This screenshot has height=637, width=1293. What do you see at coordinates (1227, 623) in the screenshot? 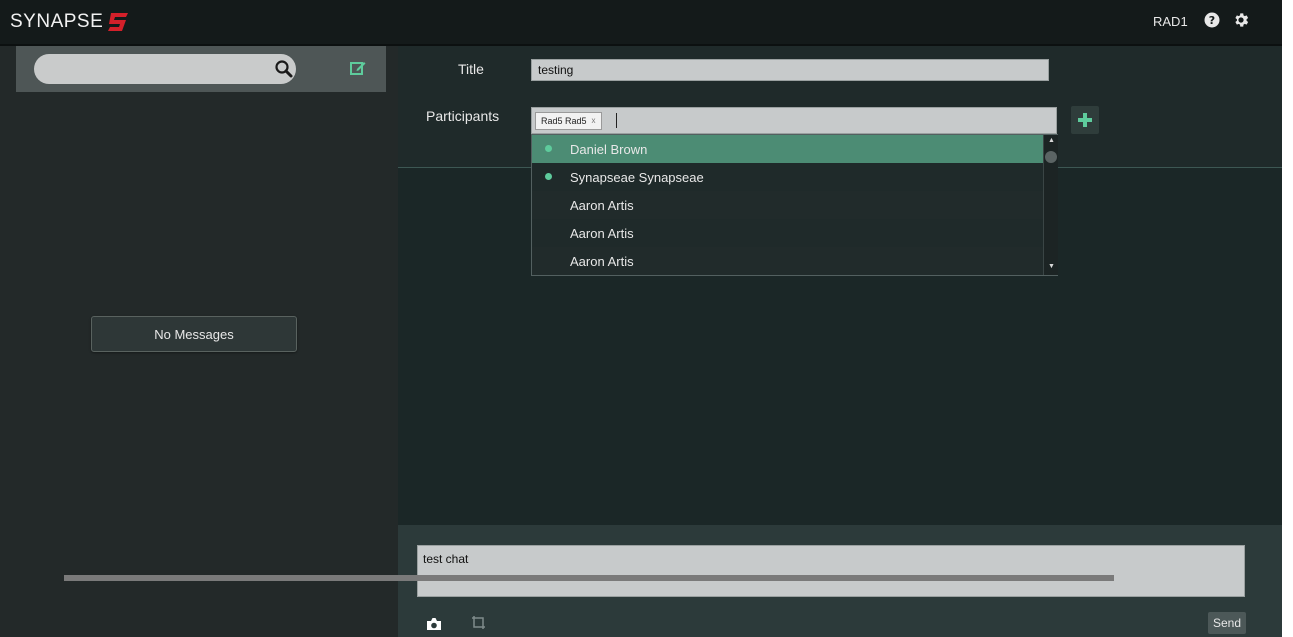
I see `send-button: Send` at bounding box center [1227, 623].